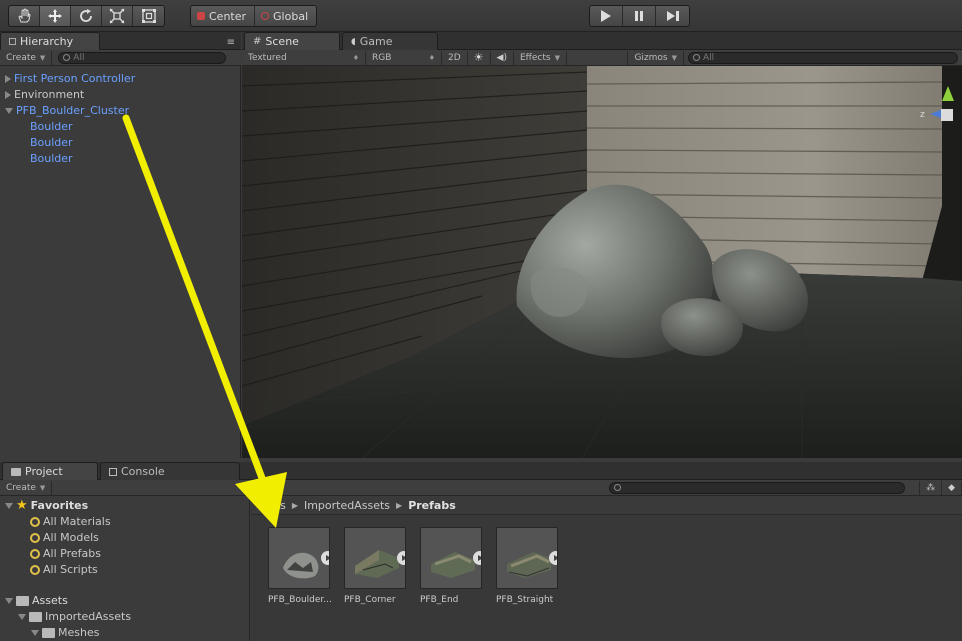 Image resolution: width=962 pixels, height=641 pixels. I want to click on hierarchy-item-environment: Environment, so click(44, 95).